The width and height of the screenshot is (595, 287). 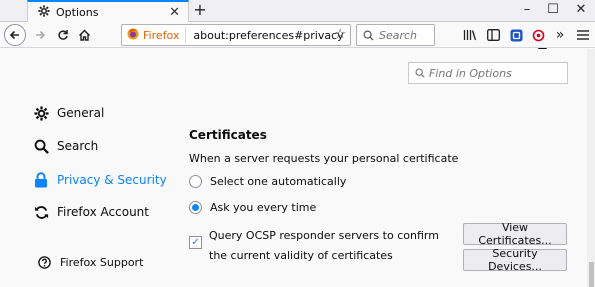 I want to click on navigation-toolbar: Firefox about:preferences#privacy ☆ 2 », so click(x=297, y=39).